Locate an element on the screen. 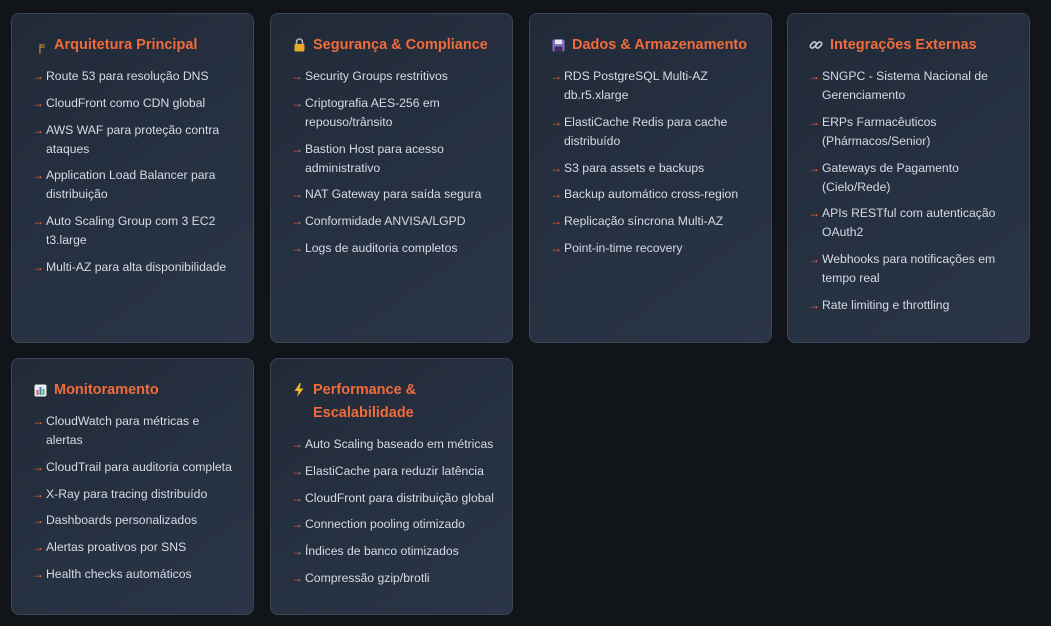  list-item-text: Multi-AZ para alta disponibilidade is located at coordinates (136, 266).